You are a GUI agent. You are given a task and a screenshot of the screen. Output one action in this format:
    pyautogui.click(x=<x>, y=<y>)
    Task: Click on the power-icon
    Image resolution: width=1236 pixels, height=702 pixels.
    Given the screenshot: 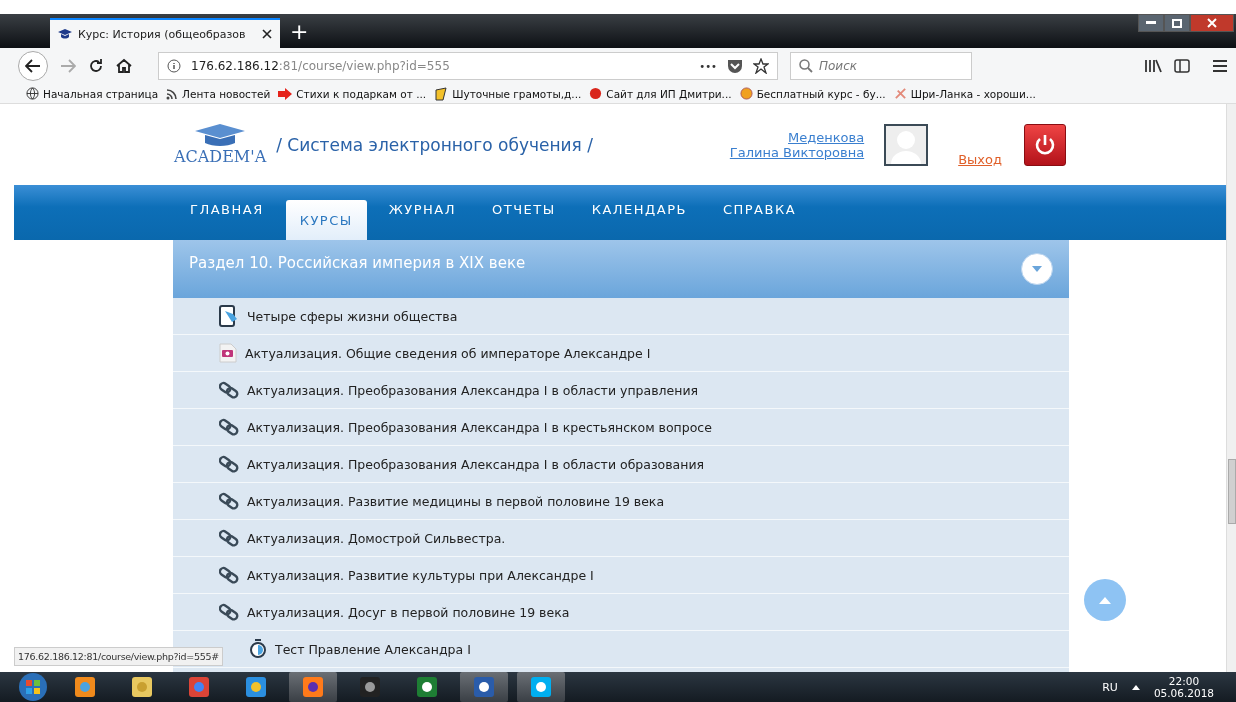 What is the action you would take?
    pyautogui.click(x=1045, y=144)
    